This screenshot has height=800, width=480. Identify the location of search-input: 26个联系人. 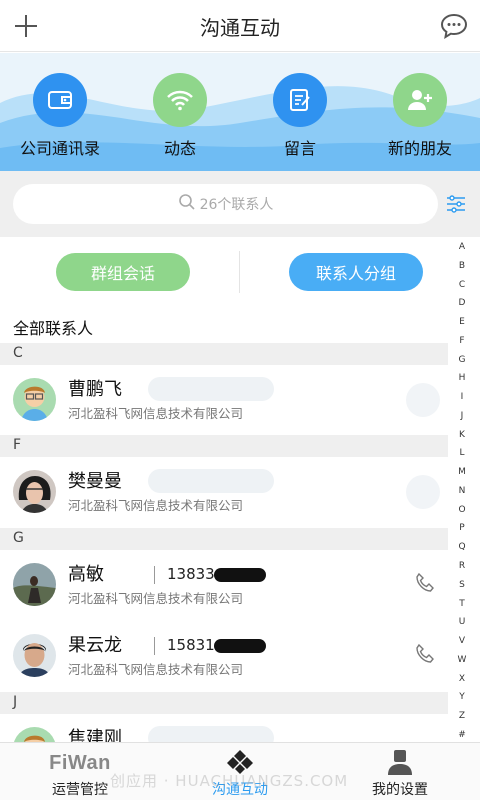
(225, 204).